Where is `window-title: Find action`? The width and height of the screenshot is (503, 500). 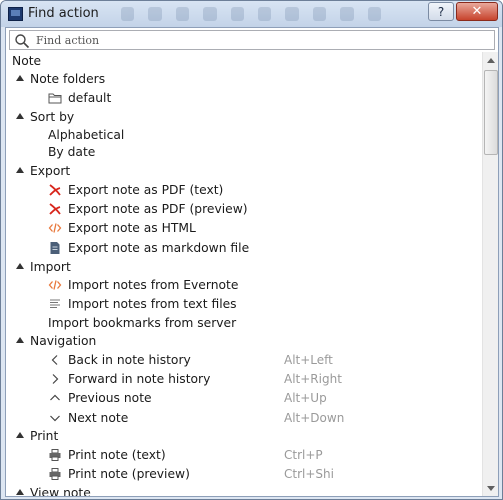 window-title: Find action is located at coordinates (63, 13).